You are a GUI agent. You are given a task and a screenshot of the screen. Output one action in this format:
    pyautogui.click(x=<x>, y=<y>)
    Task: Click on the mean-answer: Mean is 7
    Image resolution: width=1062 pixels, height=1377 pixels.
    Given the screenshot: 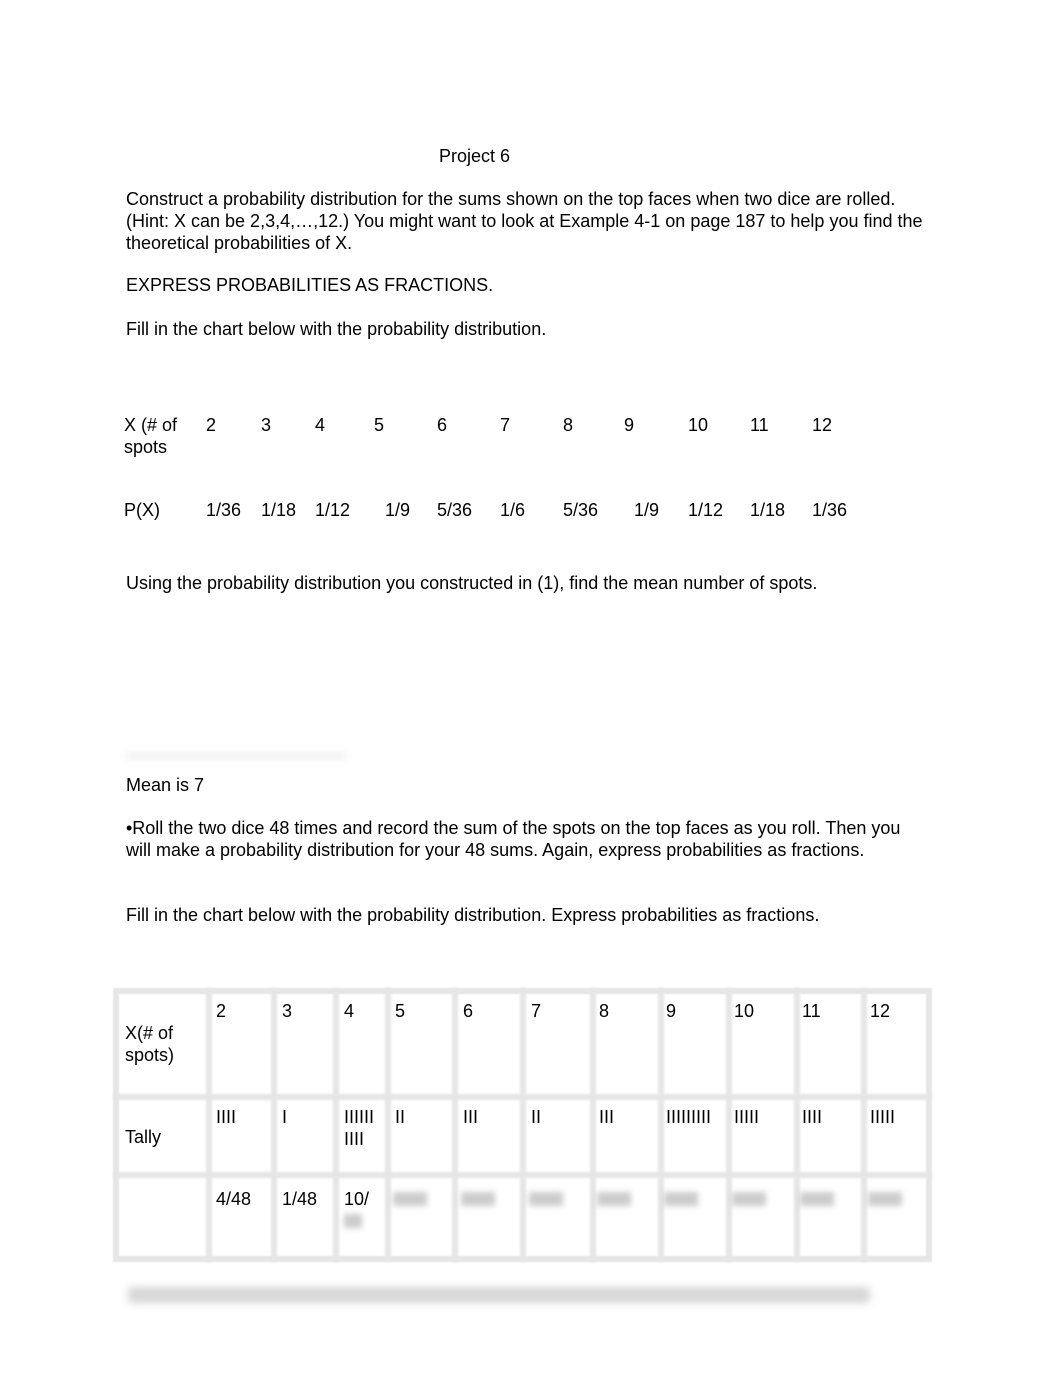 What is the action you would take?
    pyautogui.click(x=165, y=785)
    